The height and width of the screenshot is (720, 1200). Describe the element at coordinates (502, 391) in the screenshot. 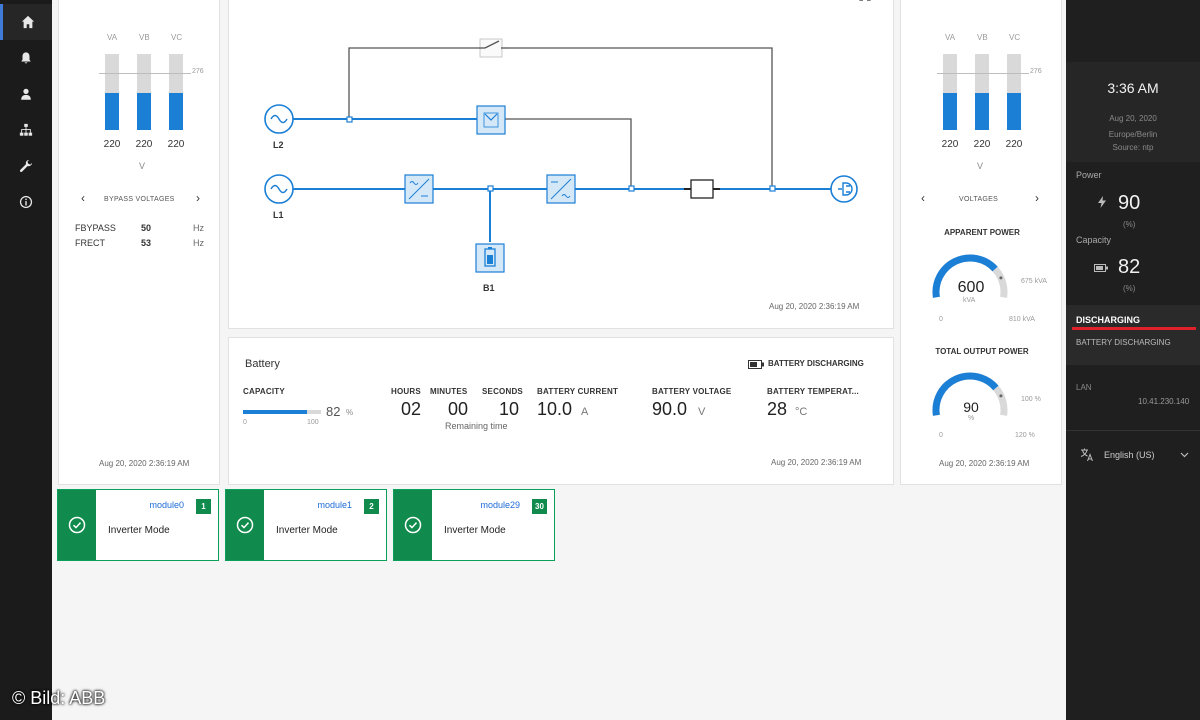

I see `seconds-label: SECONDS` at that location.